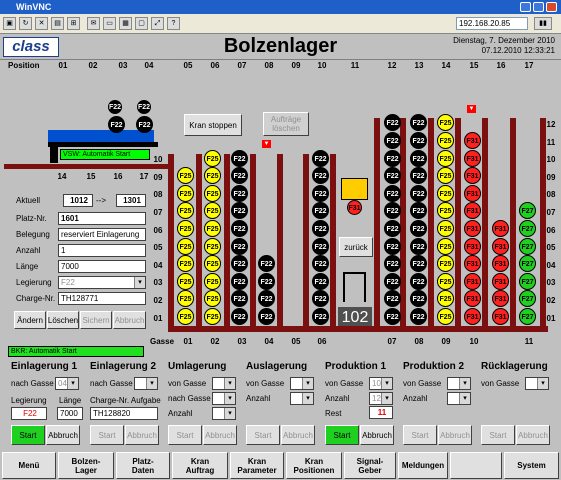  Describe the element at coordinates (185, 435) in the screenshot. I see `uml-start-button: Start` at that location.